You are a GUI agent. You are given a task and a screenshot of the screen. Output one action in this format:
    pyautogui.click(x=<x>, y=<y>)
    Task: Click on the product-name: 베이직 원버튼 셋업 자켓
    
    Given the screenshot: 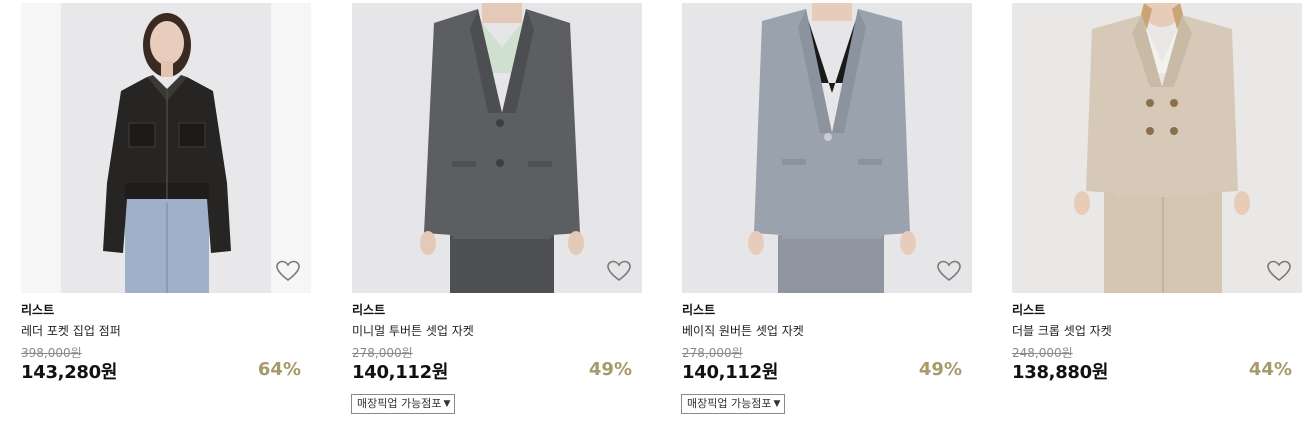 What is the action you would take?
    pyautogui.click(x=743, y=330)
    